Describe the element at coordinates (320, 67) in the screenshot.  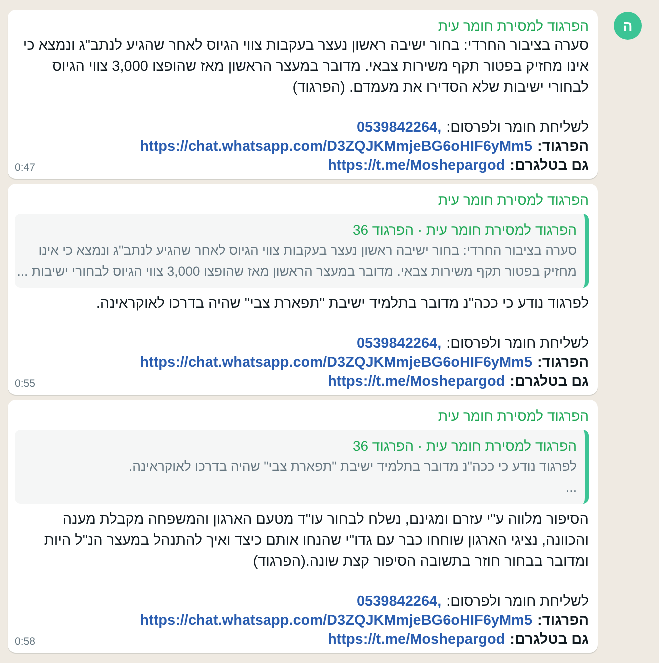
I see `message-text: אינו מחזיק בפטור תקף משירות צבאי. מדובר במעצר הראשון מאז שהופצו 3,000 צווי הגיוס` at that location.